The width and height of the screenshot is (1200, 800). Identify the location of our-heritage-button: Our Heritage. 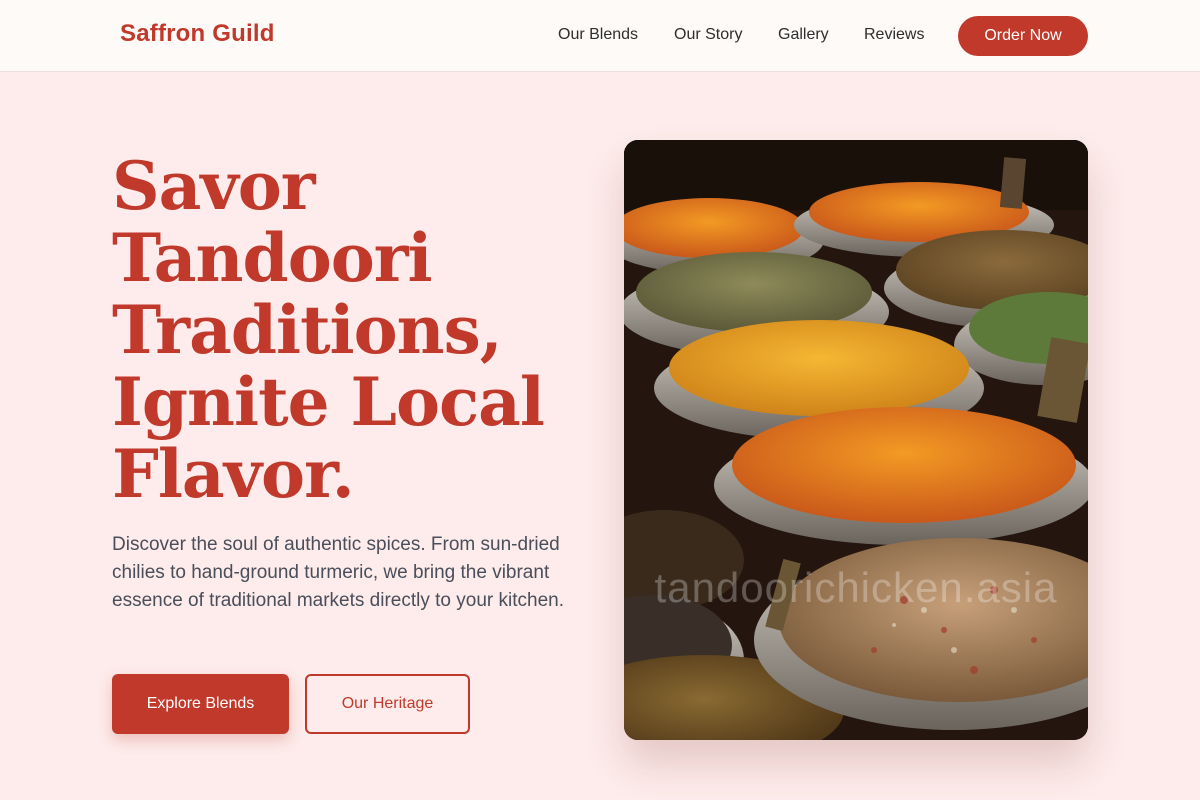
(387, 704).